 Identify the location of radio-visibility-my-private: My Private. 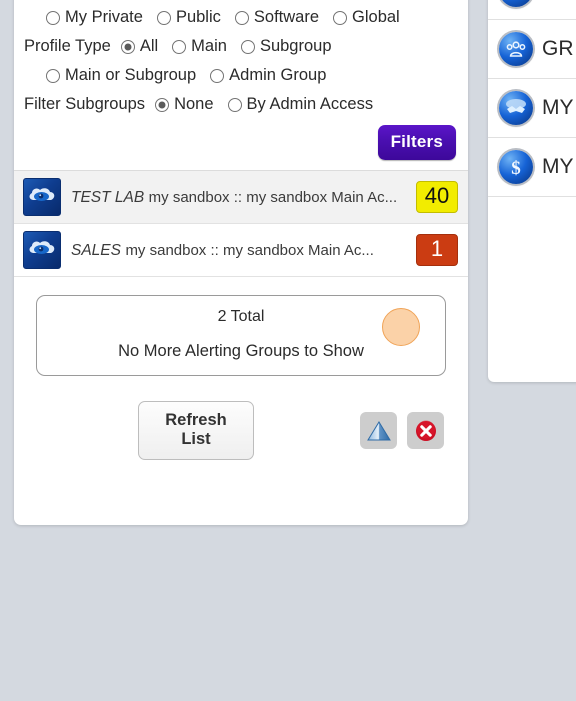
(94, 17).